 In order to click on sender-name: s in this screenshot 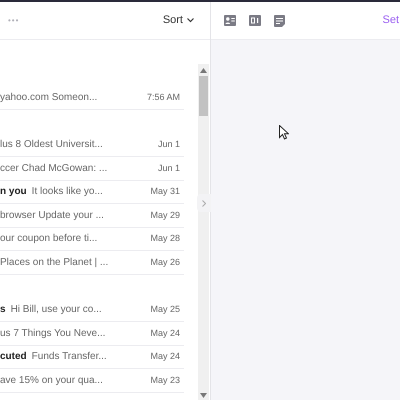, I will do `click(3, 310)`.